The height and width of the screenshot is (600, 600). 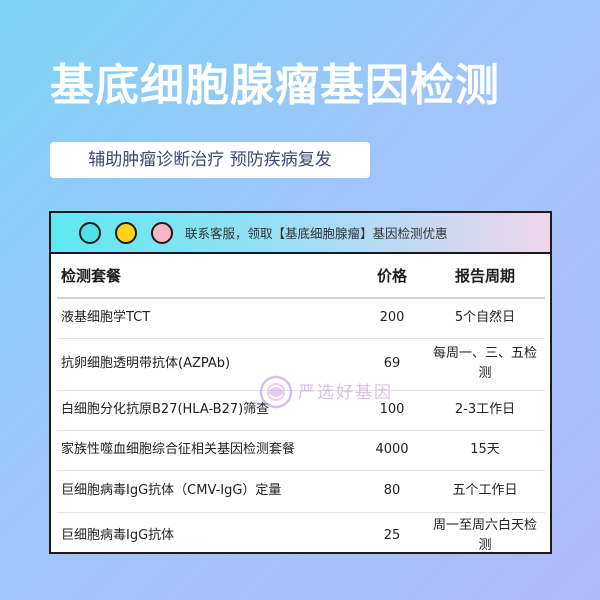 What do you see at coordinates (392, 318) in the screenshot?
I see `package-price: 200` at bounding box center [392, 318].